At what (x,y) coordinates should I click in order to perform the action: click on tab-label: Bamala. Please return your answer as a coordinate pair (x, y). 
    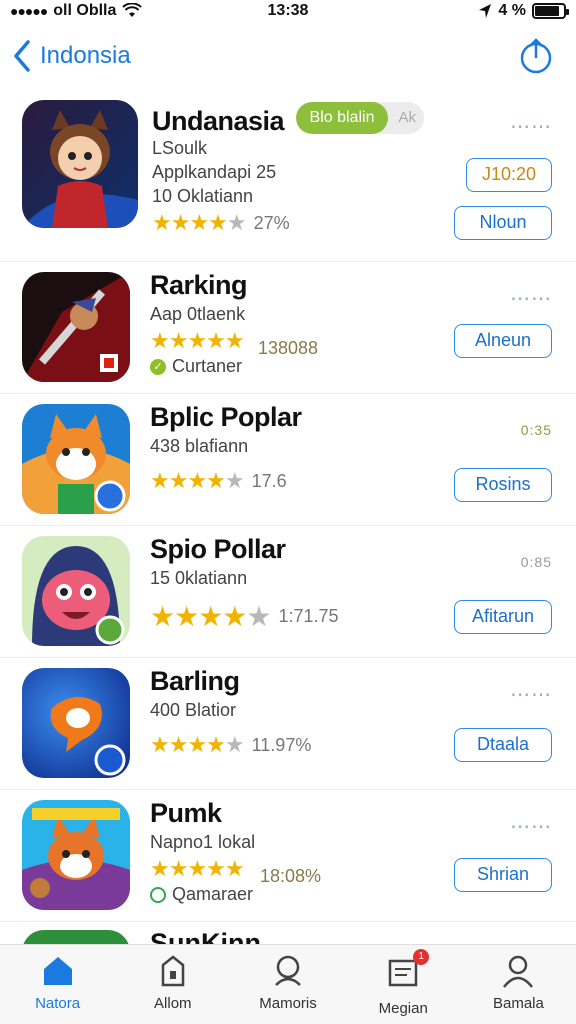
    Looking at the image, I should click on (518, 1003).